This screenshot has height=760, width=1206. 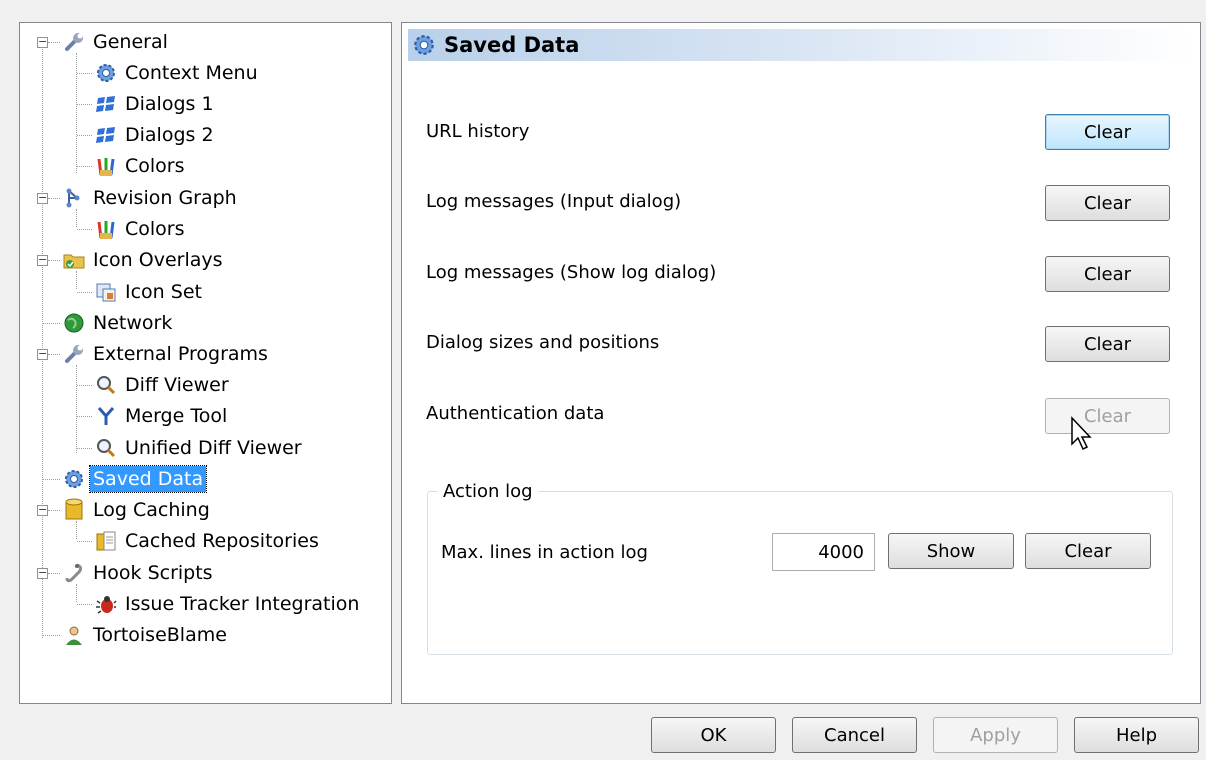 I want to click on tree-item-label: Network, so click(x=133, y=323).